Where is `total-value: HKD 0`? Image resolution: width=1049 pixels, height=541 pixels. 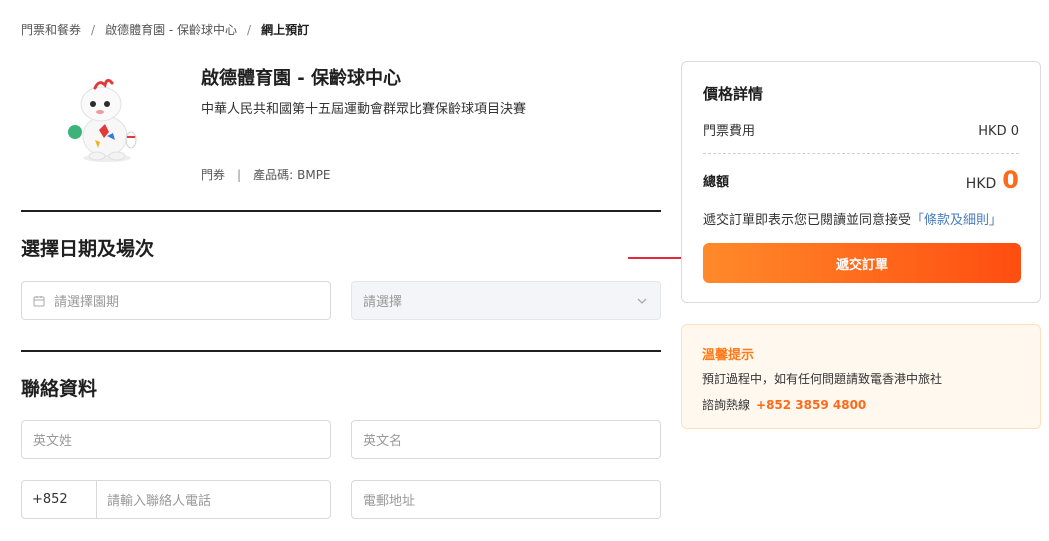 total-value: HKD 0 is located at coordinates (992, 180).